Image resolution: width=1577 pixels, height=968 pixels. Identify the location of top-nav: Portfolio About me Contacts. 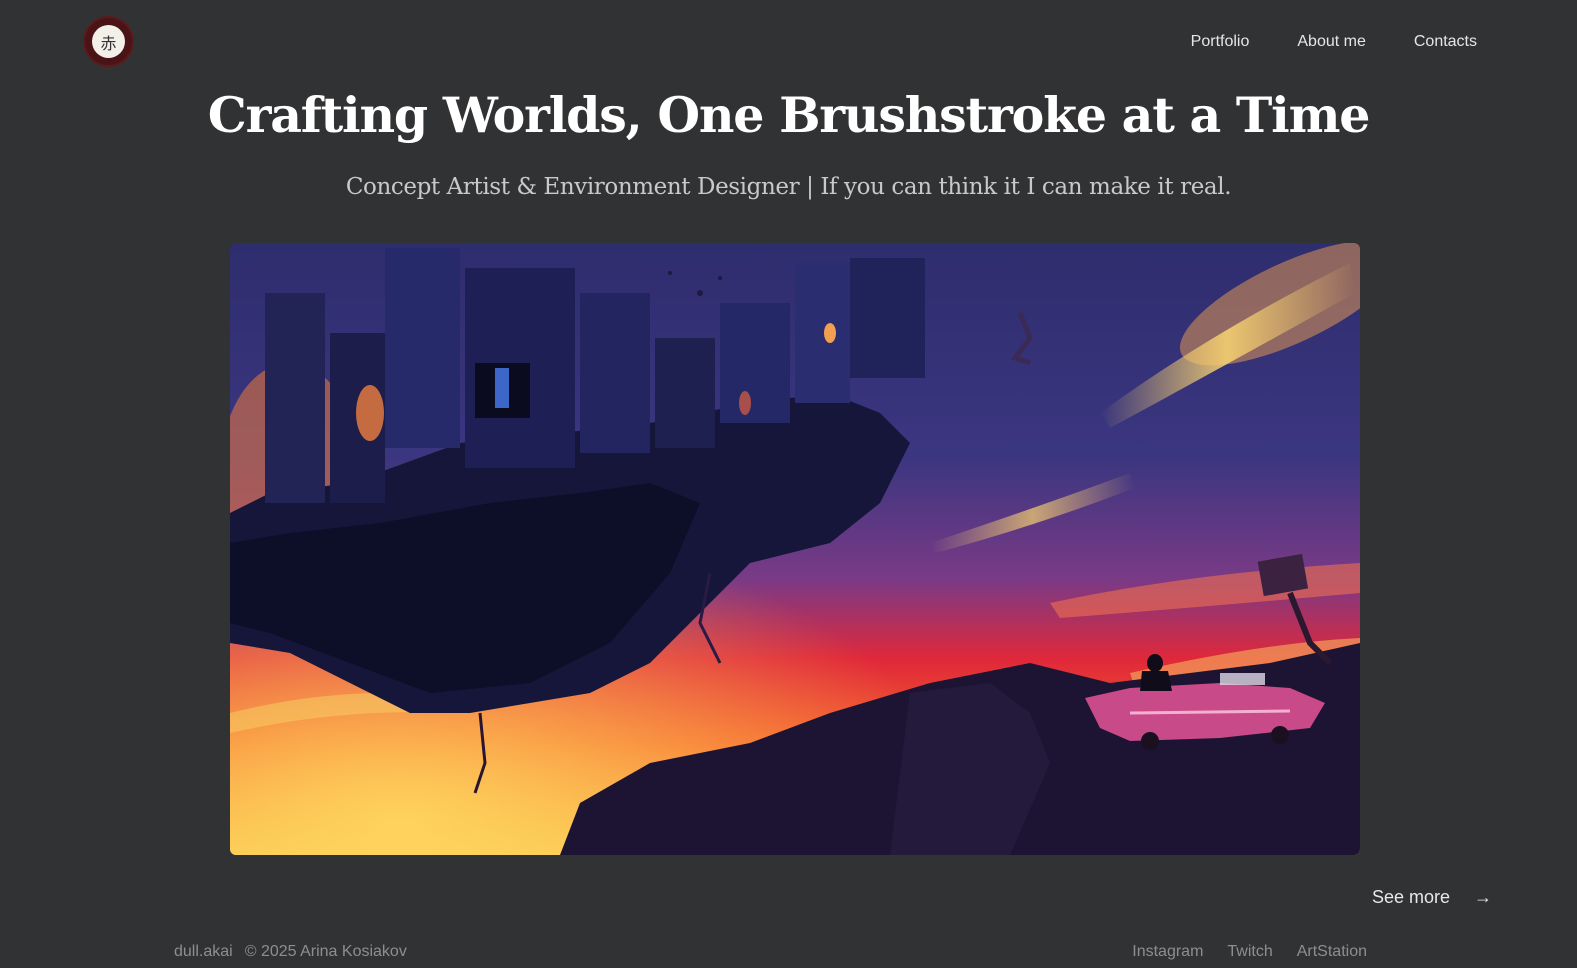
(1334, 42).